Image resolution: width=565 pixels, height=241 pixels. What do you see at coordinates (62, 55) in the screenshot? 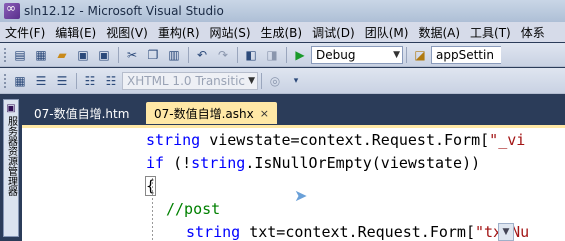
I see `open-folder-icon: ▰` at bounding box center [62, 55].